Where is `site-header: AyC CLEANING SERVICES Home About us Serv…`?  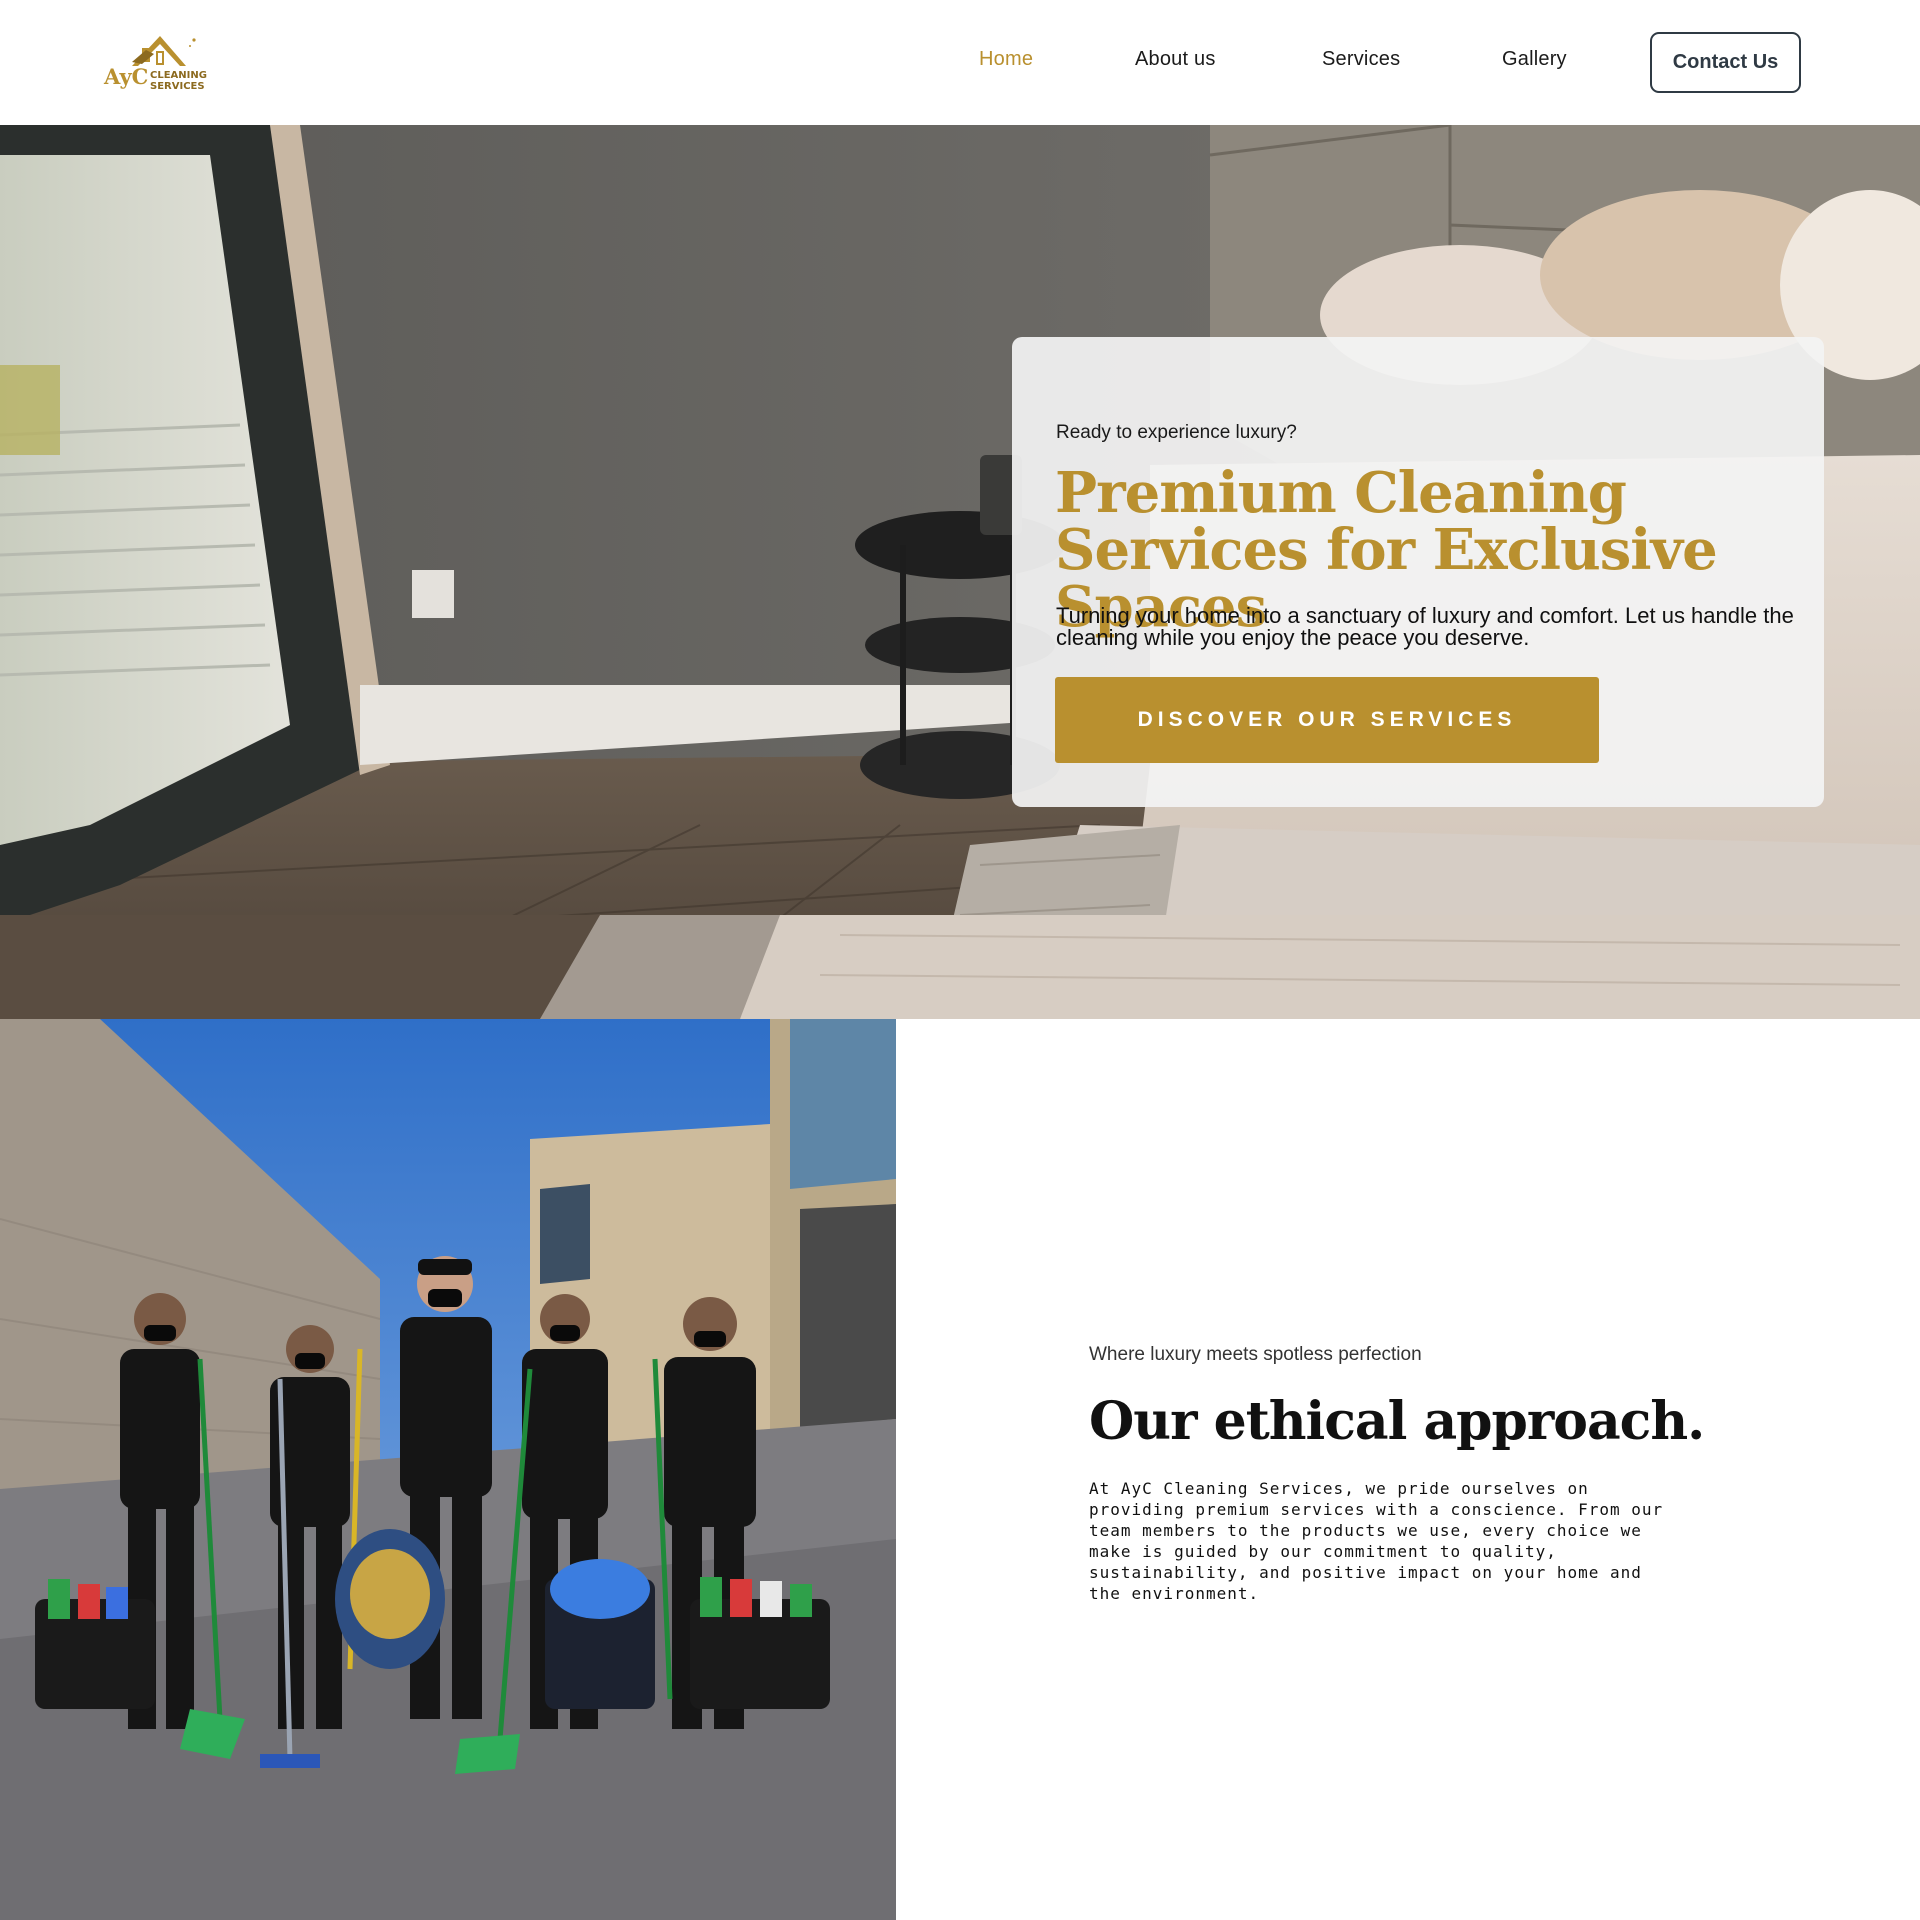
site-header: AyC CLEANING SERVICES Home About us Serv… is located at coordinates (960, 62).